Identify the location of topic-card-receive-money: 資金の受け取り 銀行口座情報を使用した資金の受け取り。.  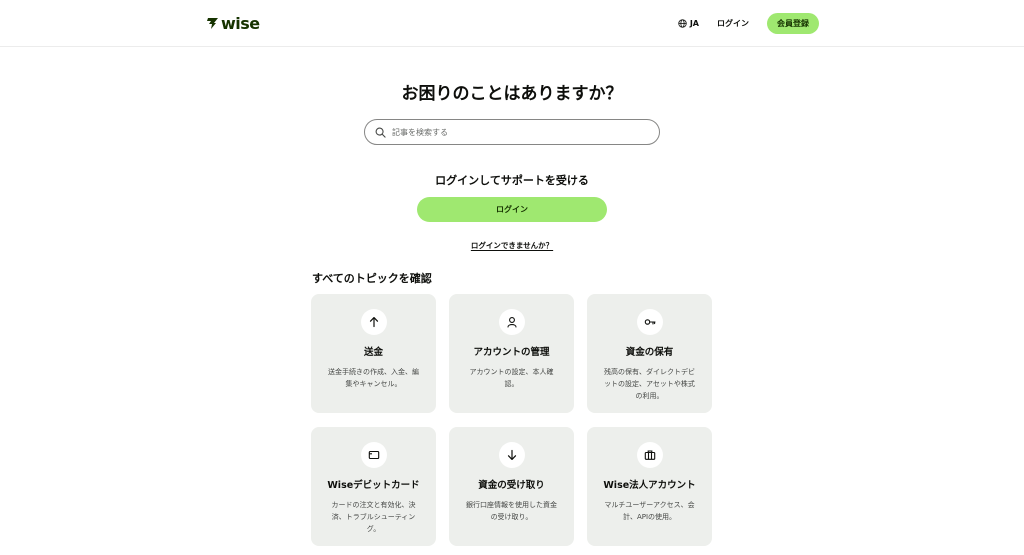
(511, 486).